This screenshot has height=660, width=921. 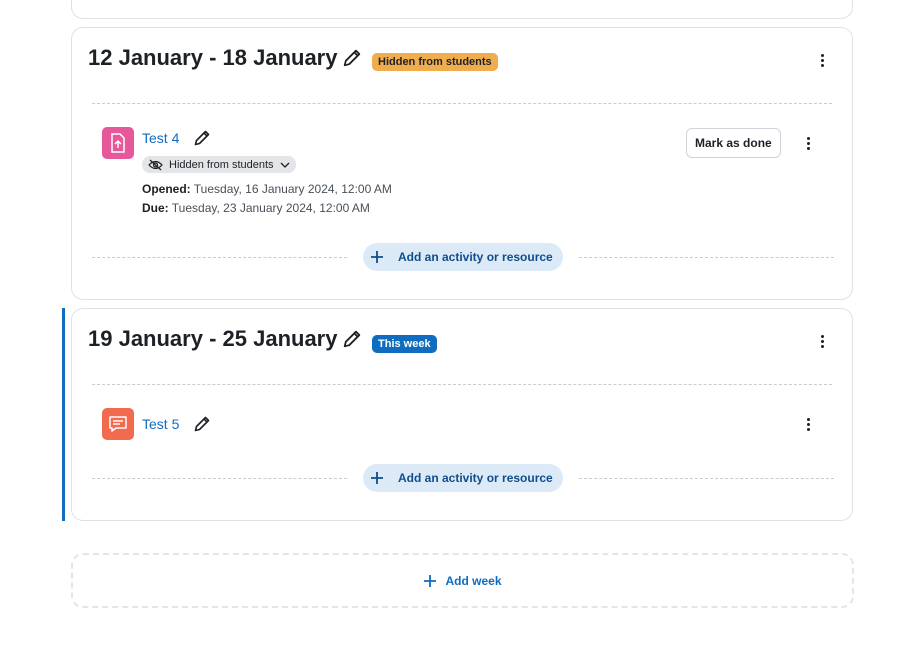 I want to click on hidden-from-students-badge: Hidden from students, so click(x=435, y=62).